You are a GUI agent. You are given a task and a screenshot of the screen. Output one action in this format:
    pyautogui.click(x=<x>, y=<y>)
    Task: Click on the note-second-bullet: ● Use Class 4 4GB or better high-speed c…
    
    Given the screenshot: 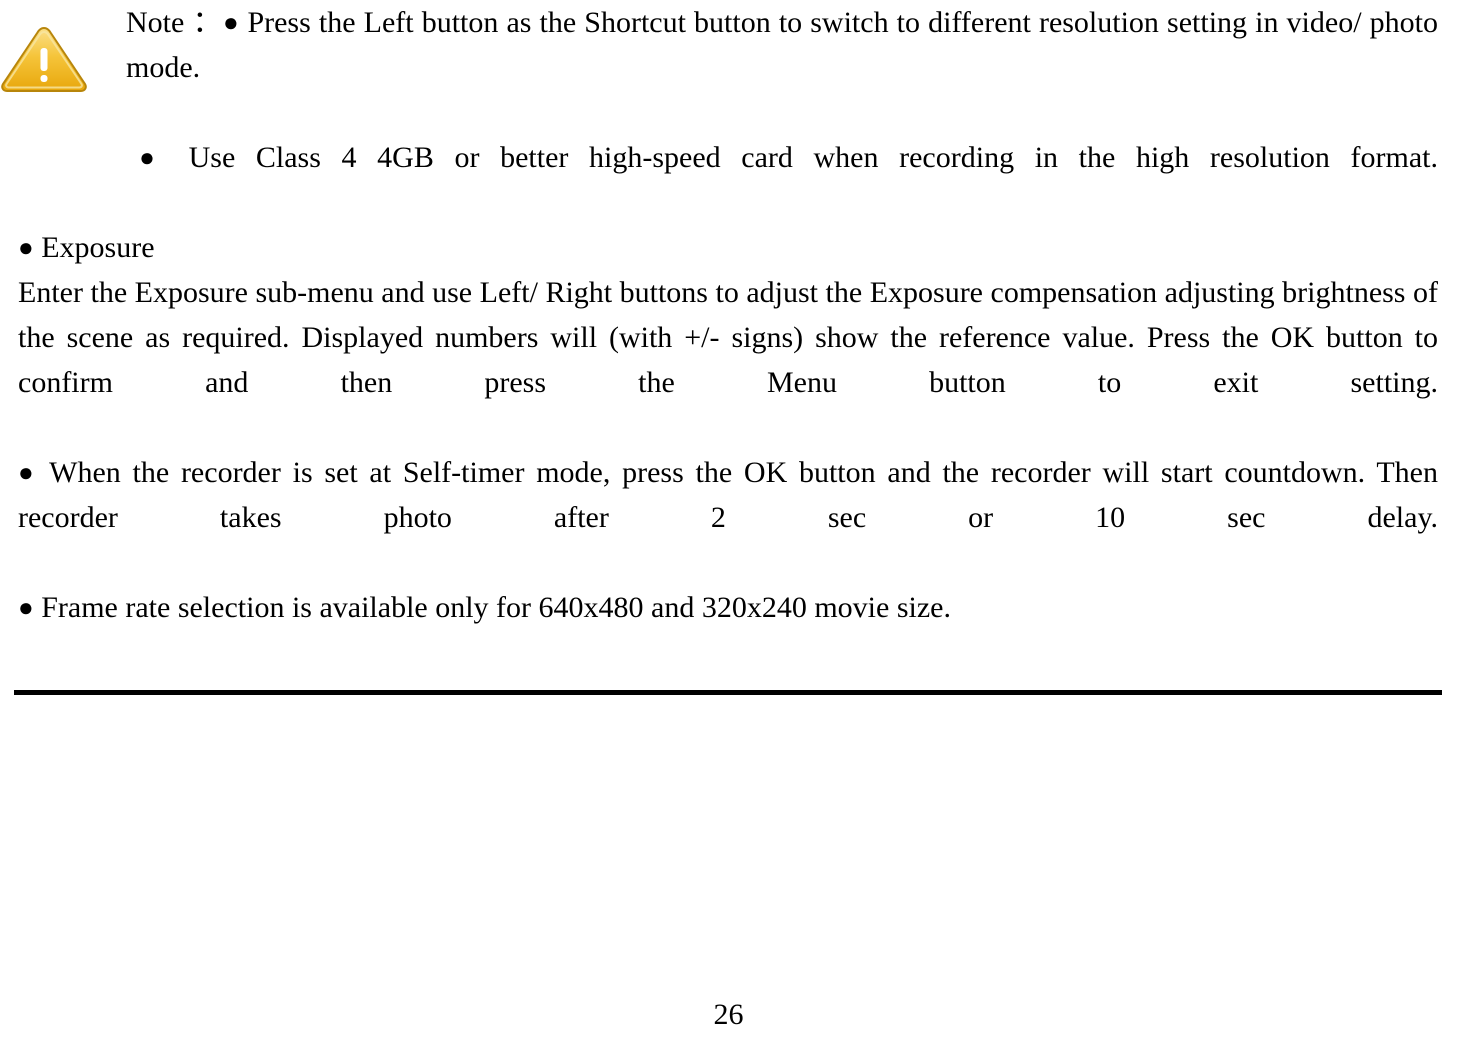 What is the action you would take?
    pyautogui.click(x=728, y=180)
    